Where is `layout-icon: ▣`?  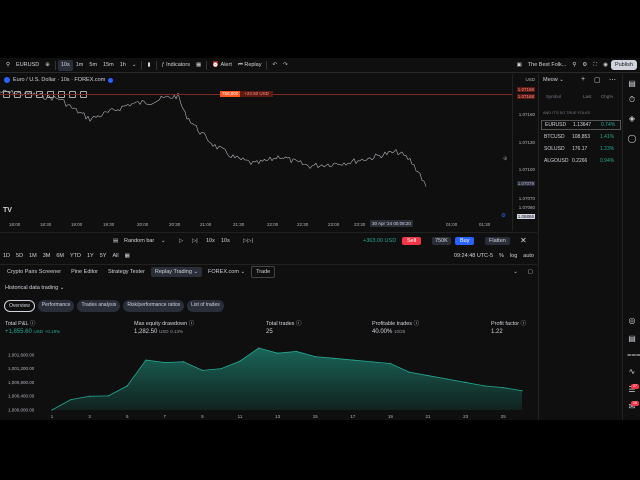
layout-icon: ▣ is located at coordinates (519, 65).